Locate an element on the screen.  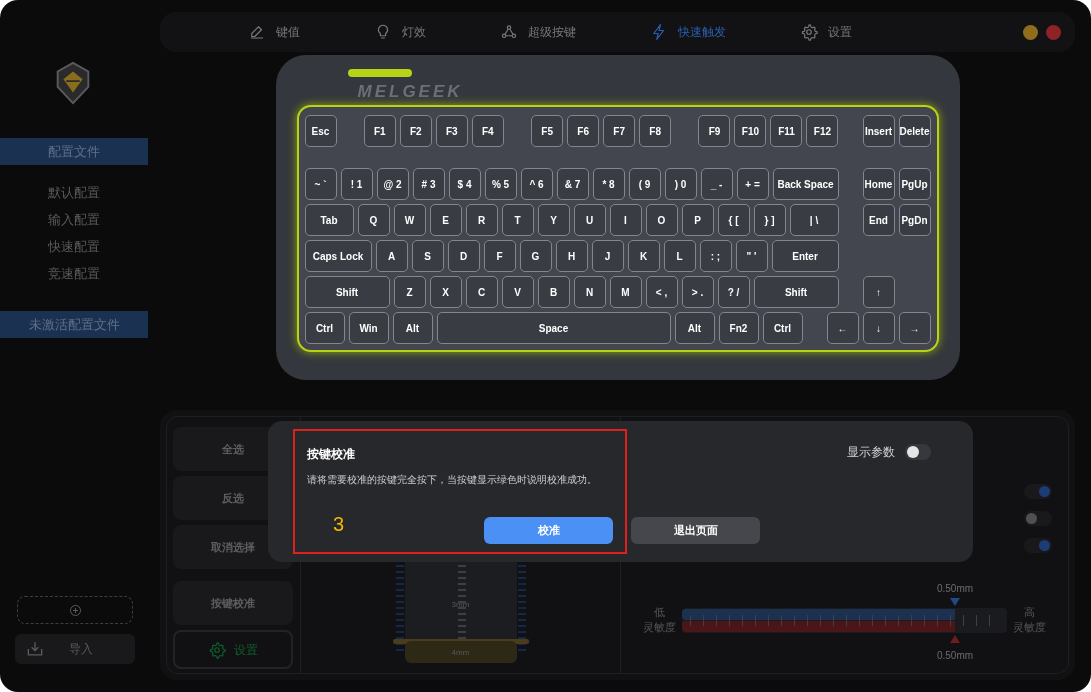
key: ( 9 is located at coordinates (644, 184).